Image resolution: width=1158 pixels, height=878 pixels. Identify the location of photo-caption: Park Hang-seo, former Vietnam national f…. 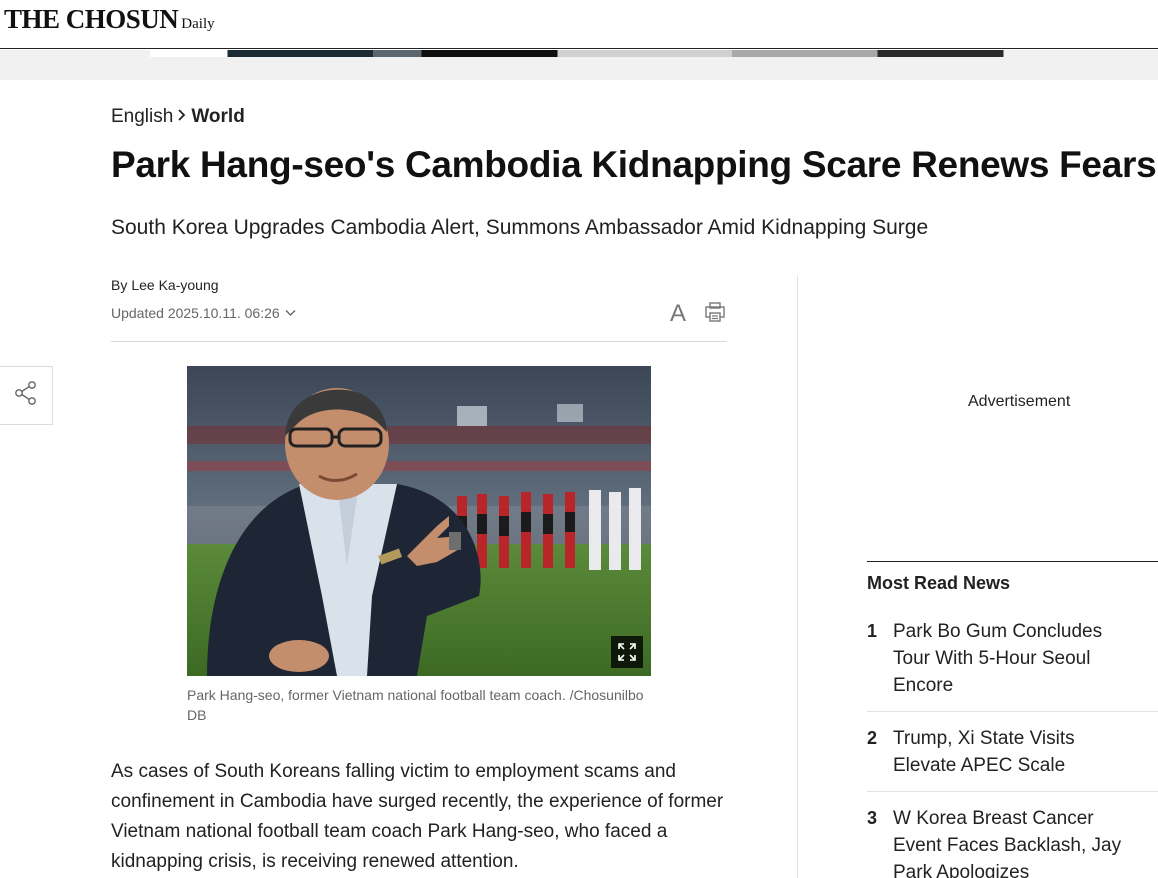
(415, 705).